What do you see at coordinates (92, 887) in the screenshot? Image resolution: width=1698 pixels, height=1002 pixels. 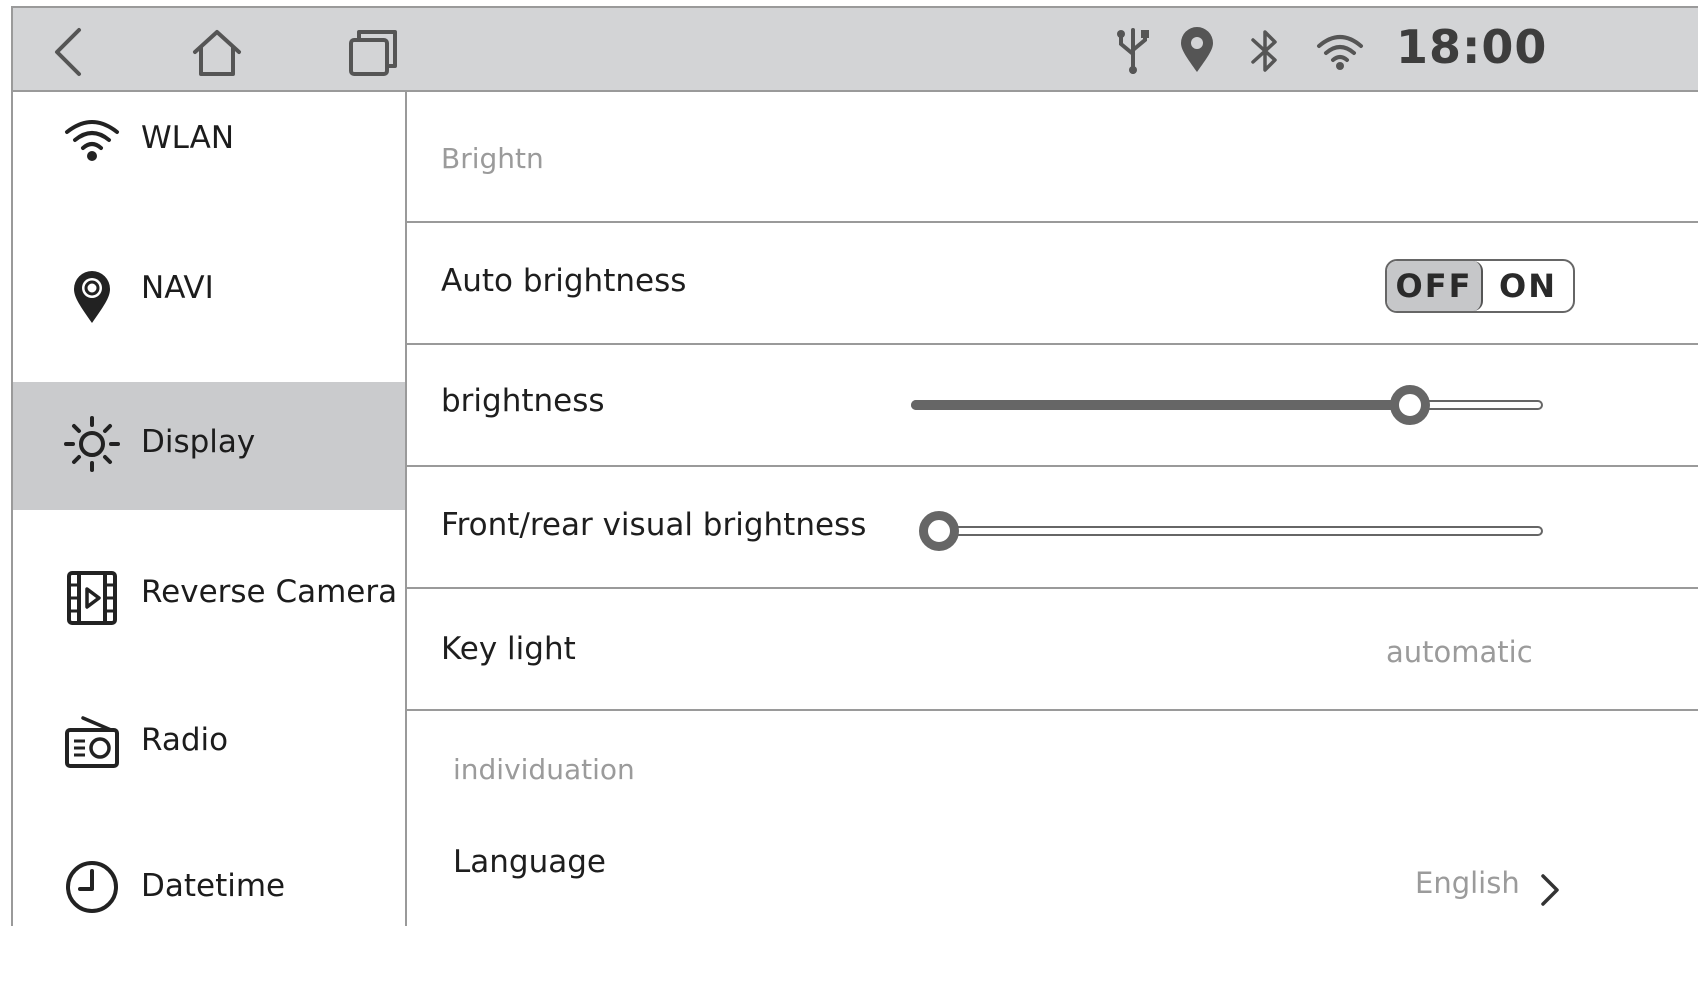 I see `clock-icon` at bounding box center [92, 887].